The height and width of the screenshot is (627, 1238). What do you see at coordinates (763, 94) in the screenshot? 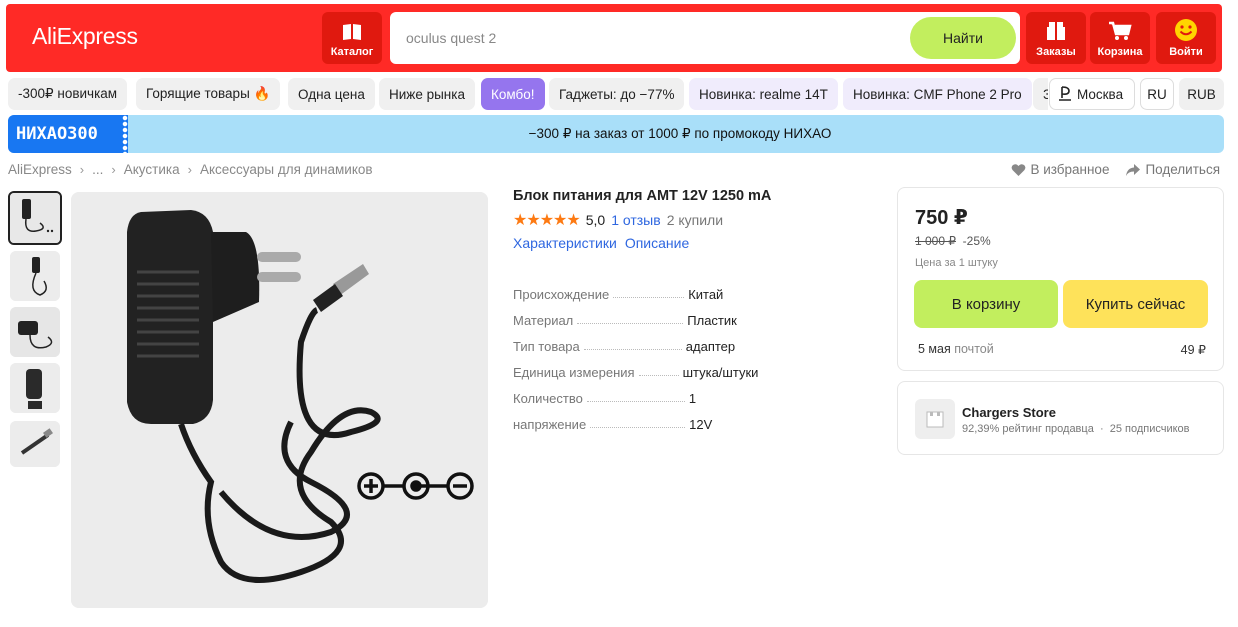
I see `pill-realme: Новинка: realme 14T` at bounding box center [763, 94].